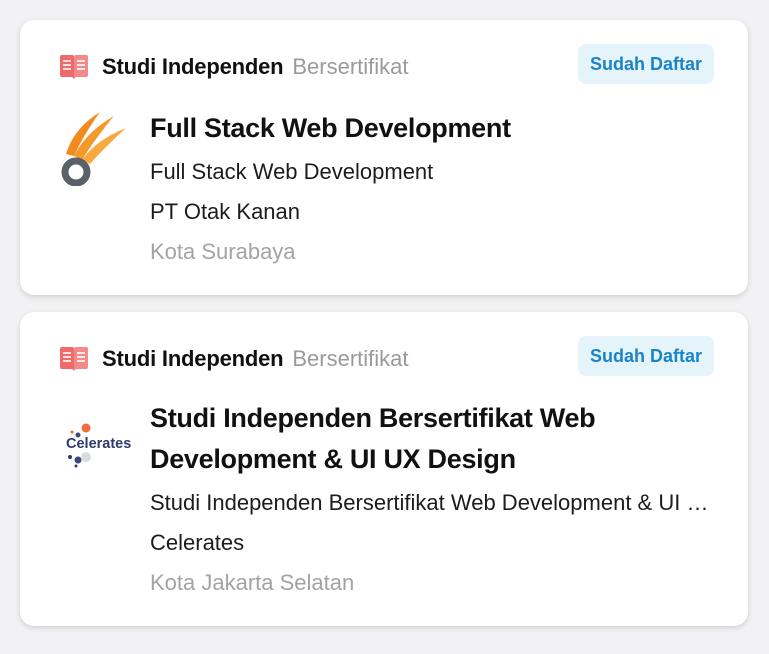 The height and width of the screenshot is (654, 769). I want to click on program-subtitle: Full Stack Web Development, so click(292, 171).